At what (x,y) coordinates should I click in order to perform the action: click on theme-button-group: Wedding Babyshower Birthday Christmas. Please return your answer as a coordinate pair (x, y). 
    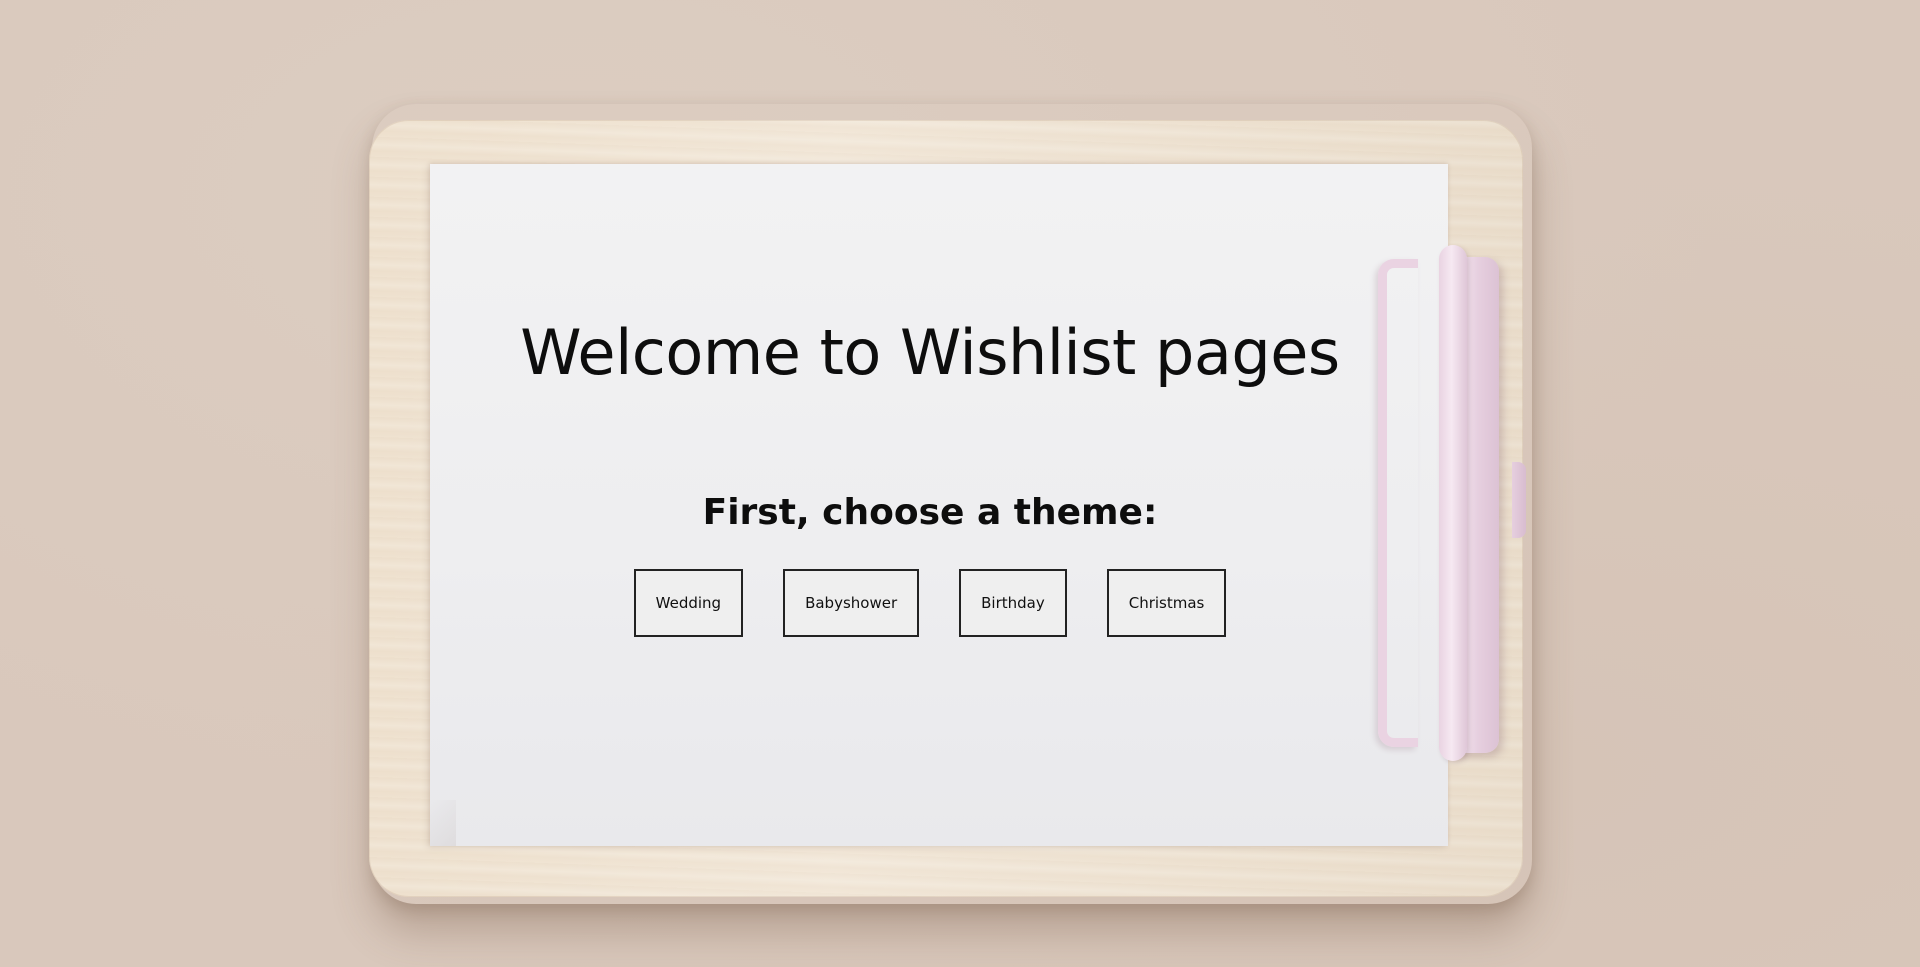
    Looking at the image, I should click on (930, 603).